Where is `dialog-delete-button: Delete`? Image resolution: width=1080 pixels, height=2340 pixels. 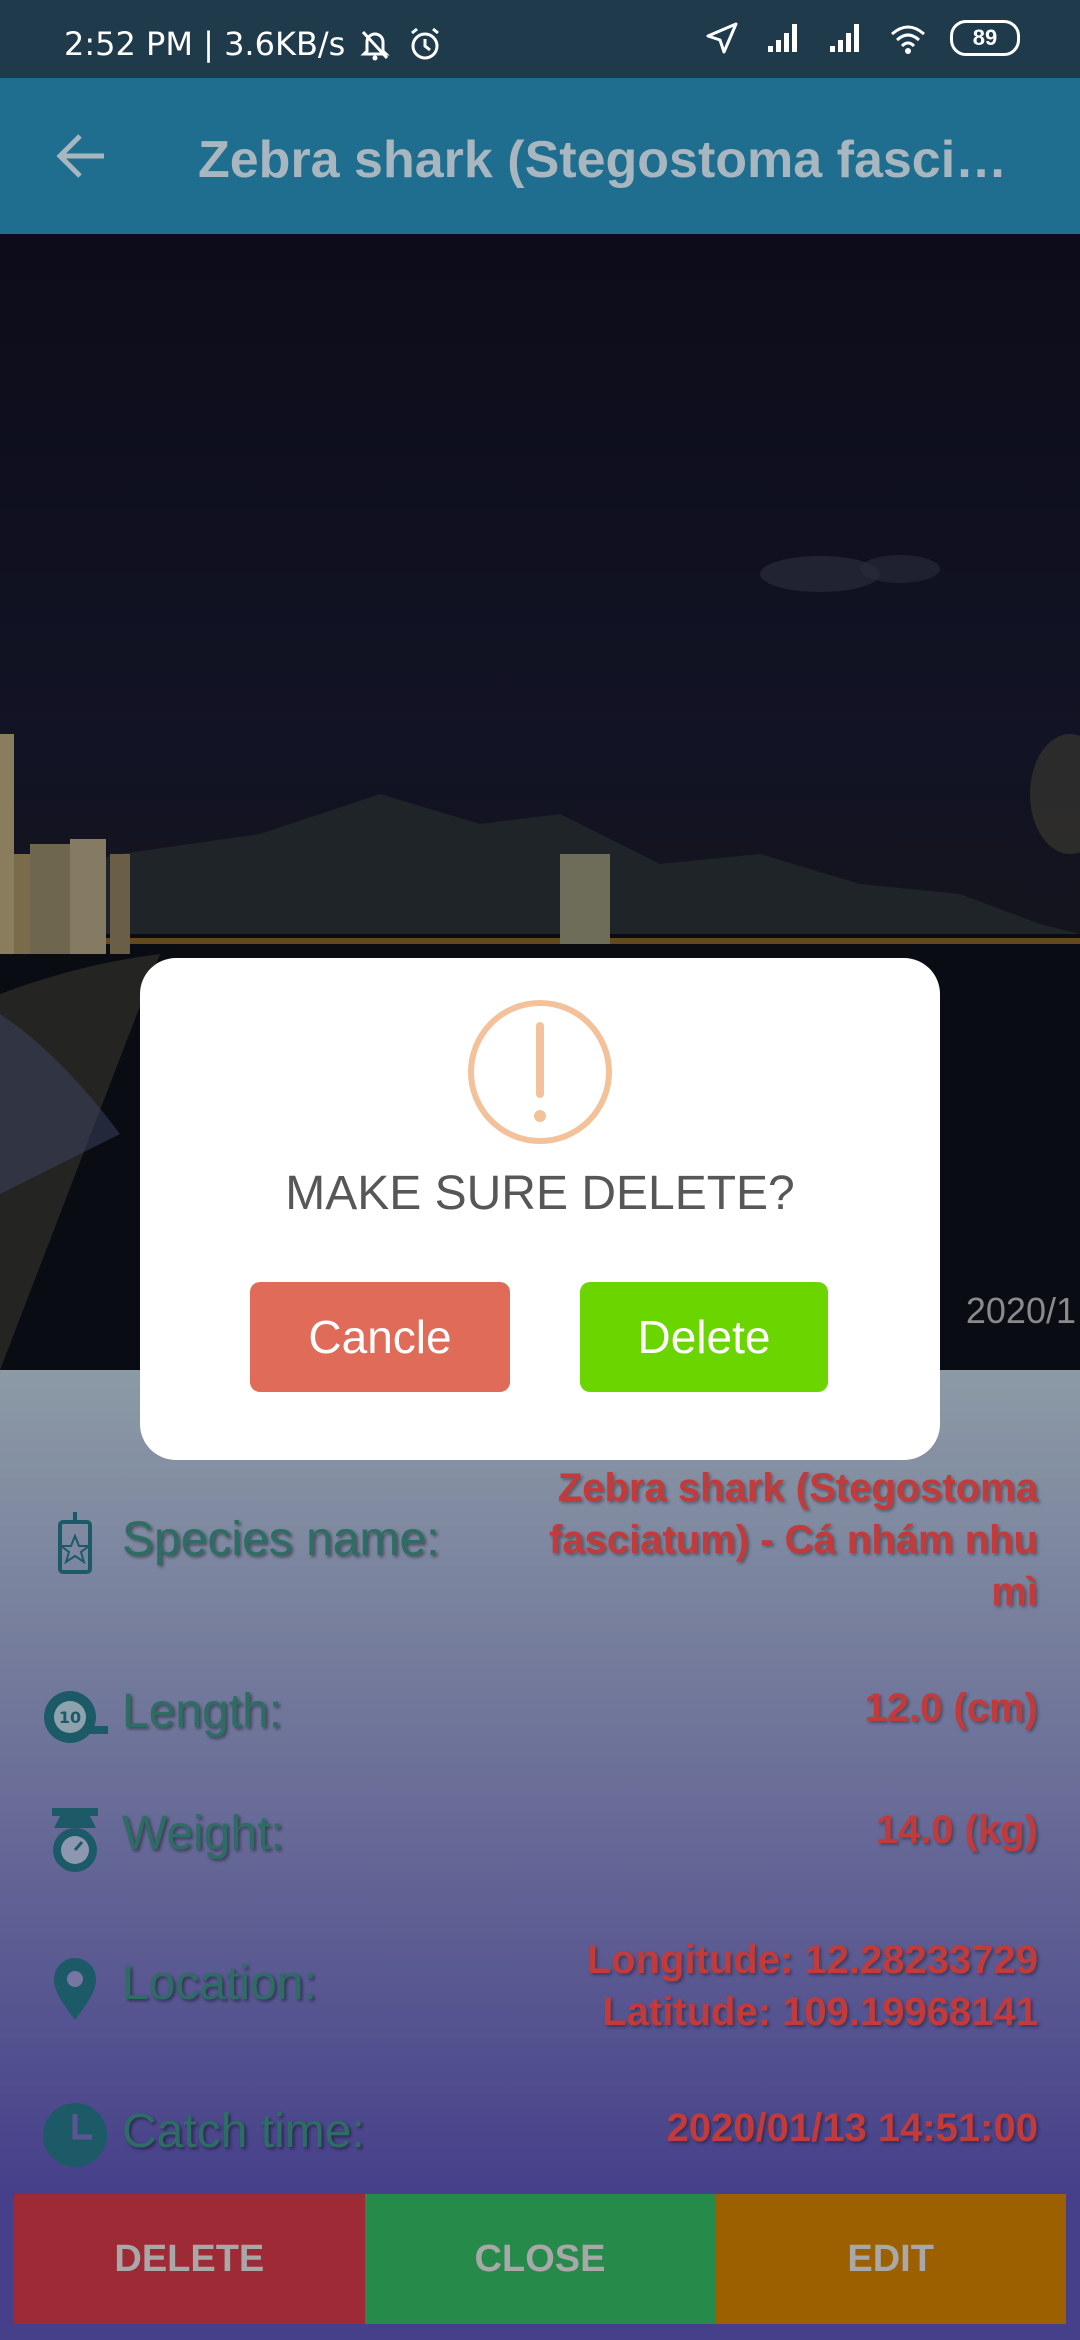 dialog-delete-button: Delete is located at coordinates (704, 1337).